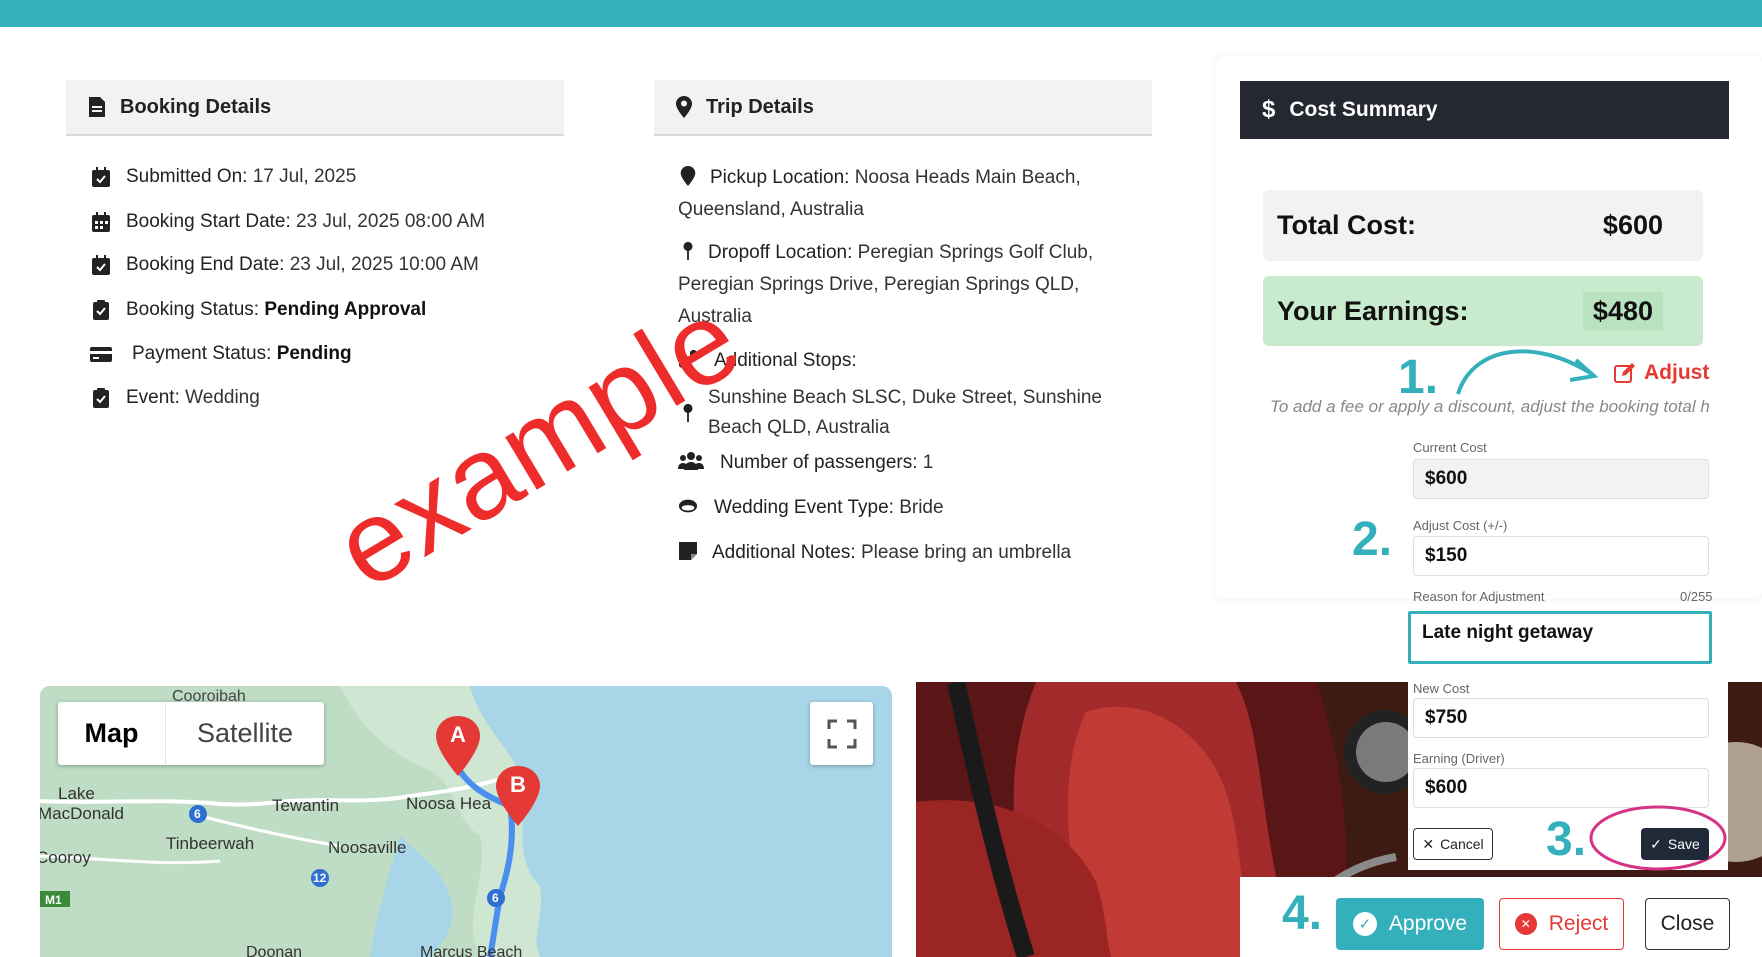 This screenshot has width=1762, height=957. I want to click on submitted-row: Submitted On: 17 Jul, 2025, so click(223, 177).